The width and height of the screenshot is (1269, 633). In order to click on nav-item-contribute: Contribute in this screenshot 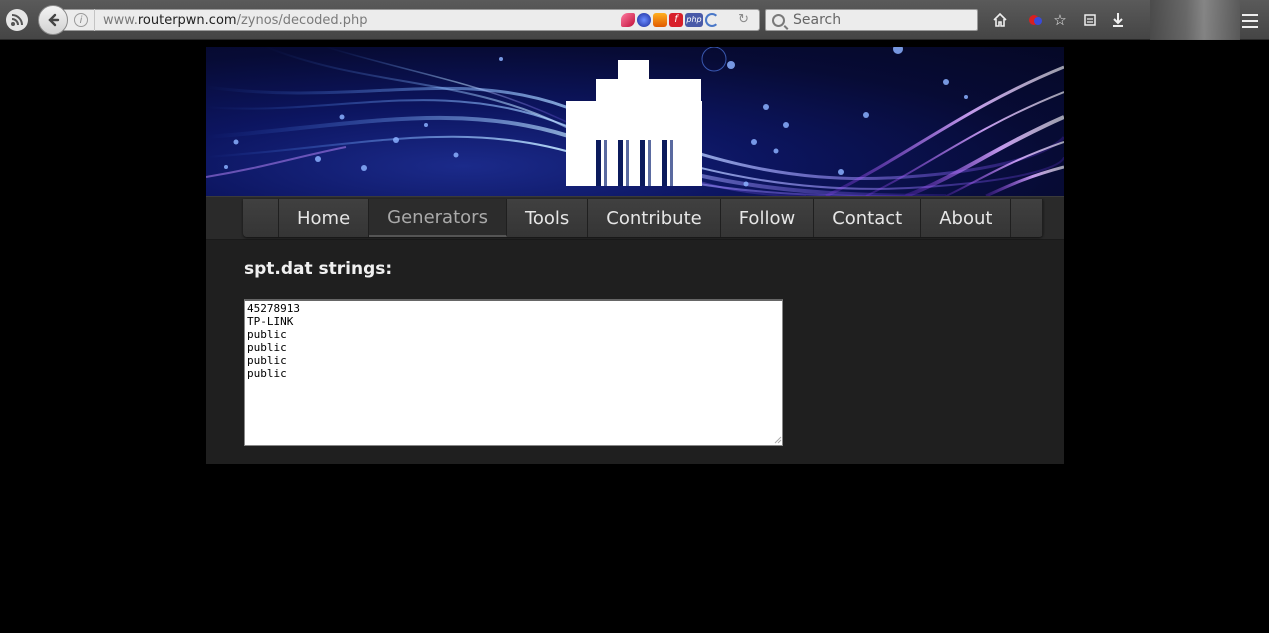, I will do `click(654, 218)`.